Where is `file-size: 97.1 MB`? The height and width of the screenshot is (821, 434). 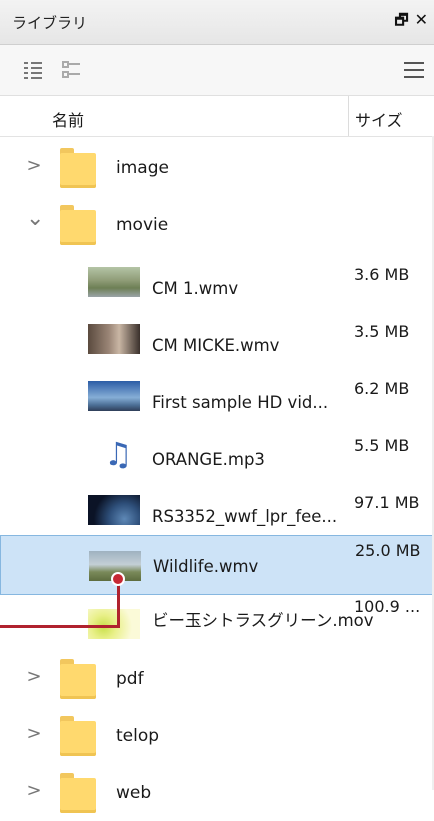 file-size: 97.1 MB is located at coordinates (387, 502).